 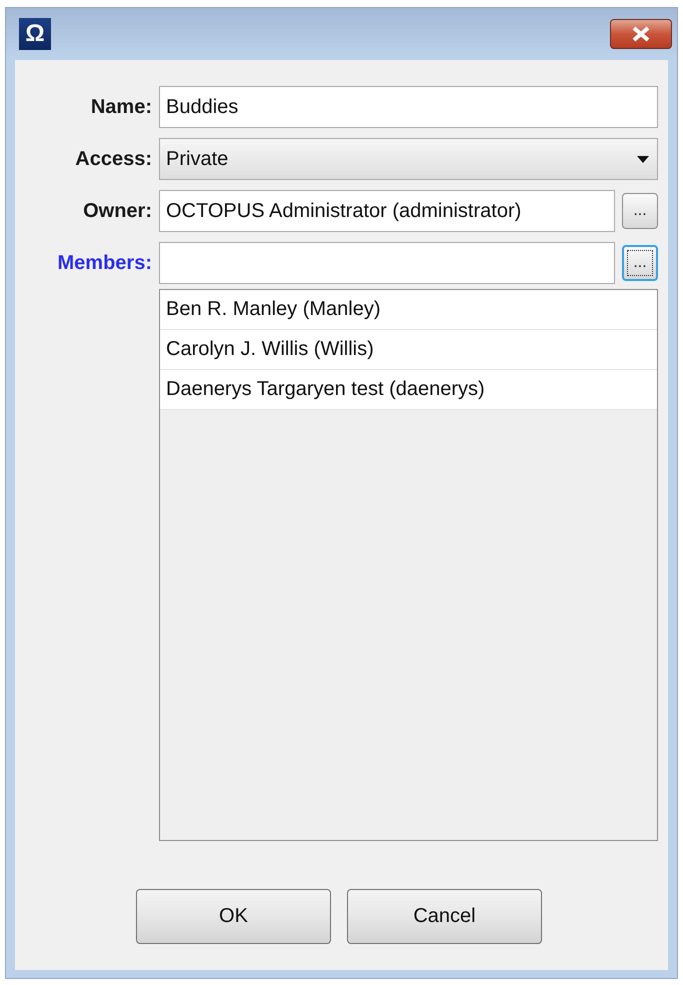 What do you see at coordinates (387, 211) in the screenshot?
I see `picker-field: OCTOPUS Administrator (administrator)` at bounding box center [387, 211].